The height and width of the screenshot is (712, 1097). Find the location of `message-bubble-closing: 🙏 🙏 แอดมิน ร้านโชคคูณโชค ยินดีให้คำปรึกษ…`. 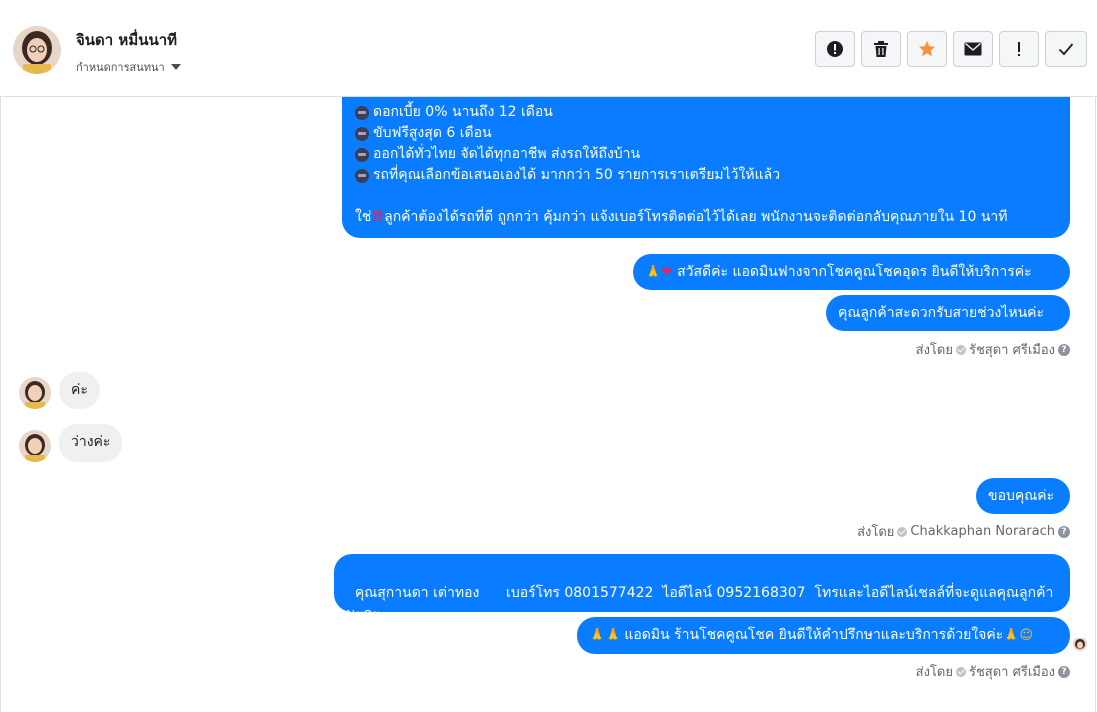

message-bubble-closing: 🙏 🙏 แอดมิน ร้านโชคคูณโชค ยินดีให้คำปรึกษ… is located at coordinates (823, 635).